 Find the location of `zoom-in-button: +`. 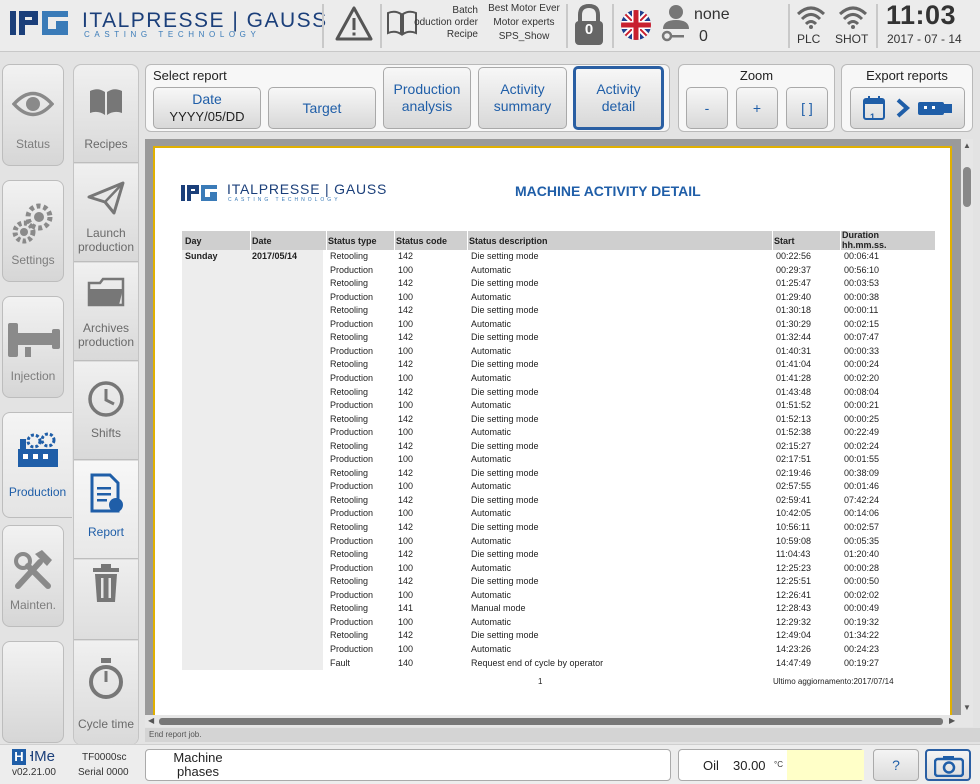

zoom-in-button: + is located at coordinates (757, 108).